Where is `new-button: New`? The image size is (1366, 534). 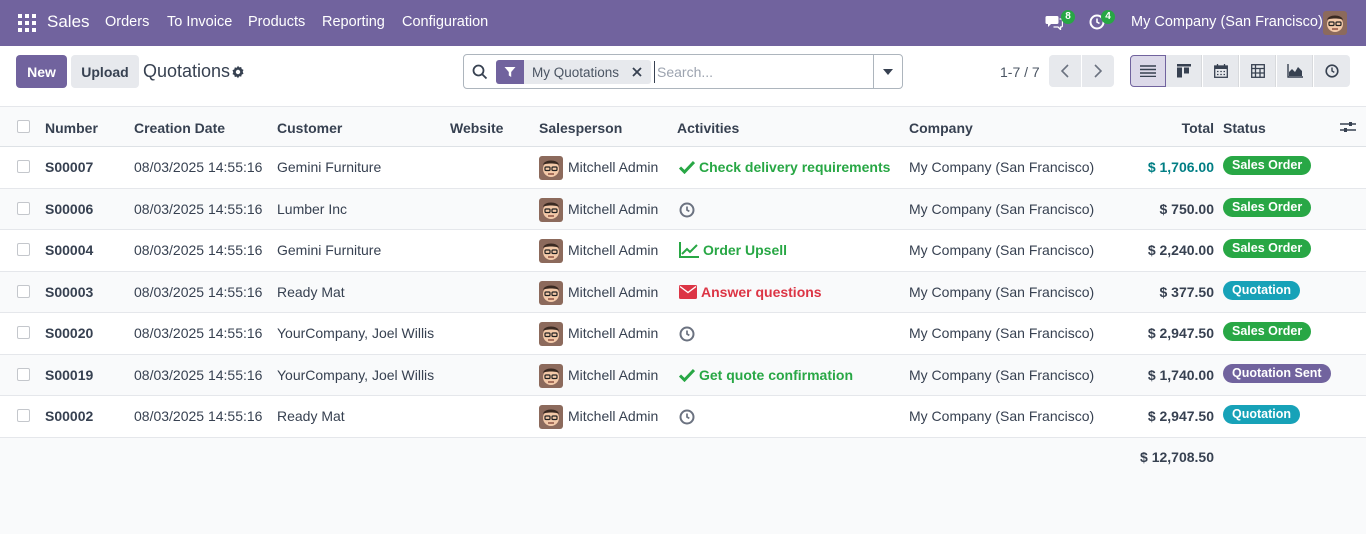 new-button: New is located at coordinates (41, 71).